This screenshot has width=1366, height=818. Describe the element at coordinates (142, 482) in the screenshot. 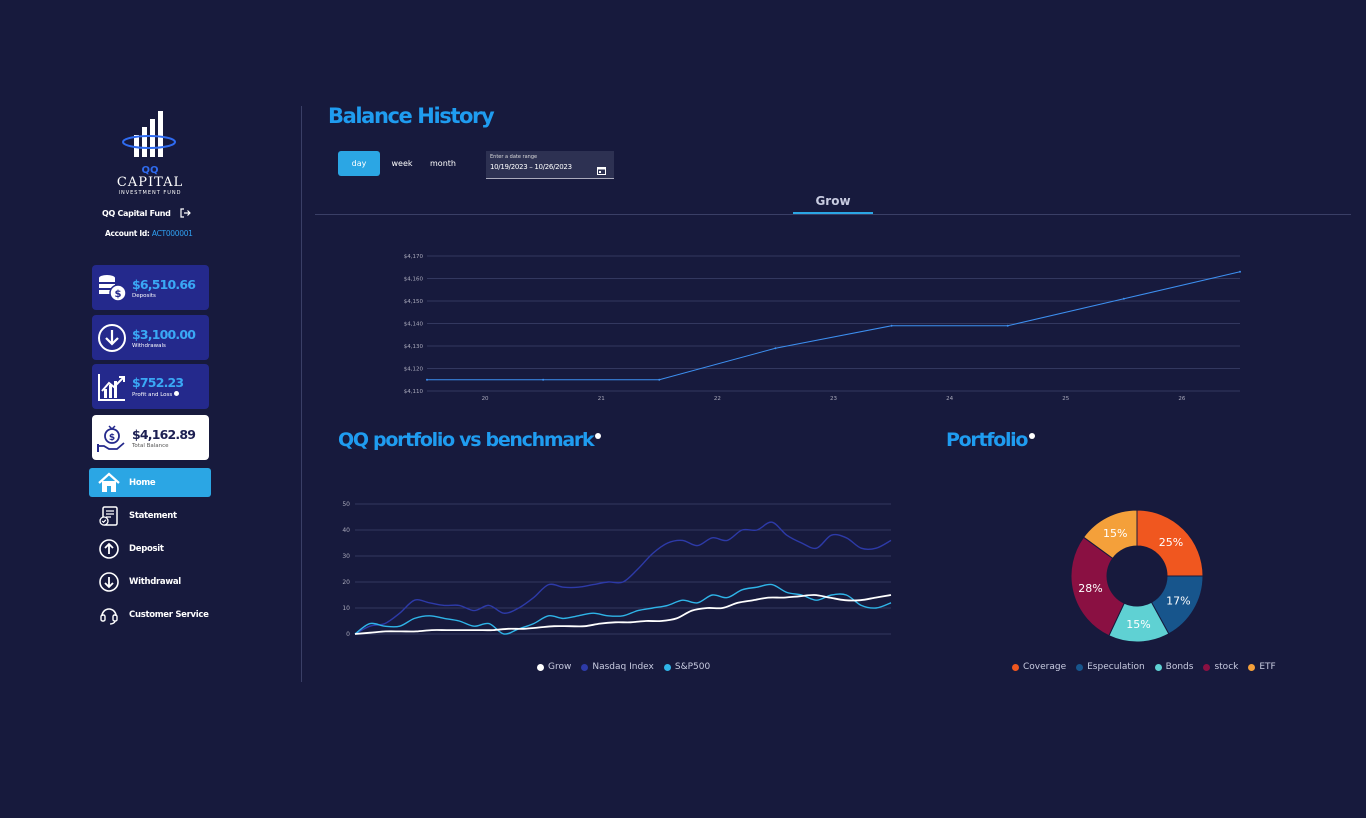

I see `nav-label-home: Home` at that location.